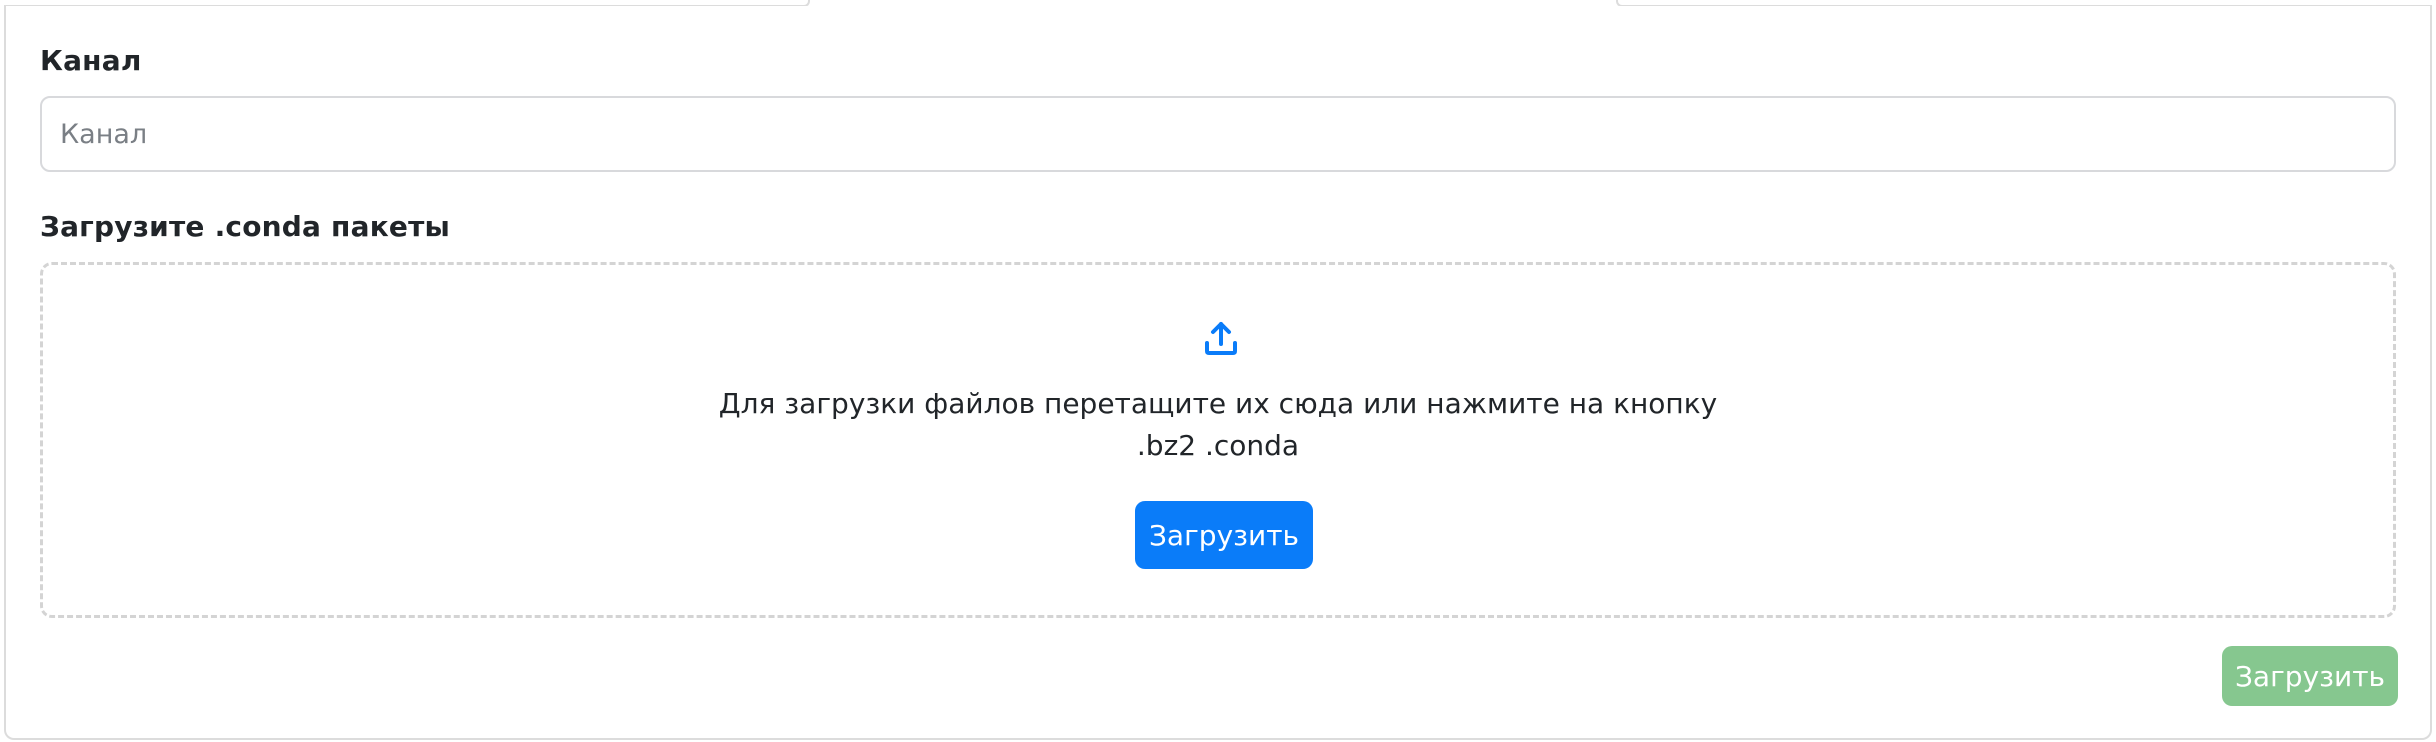 The height and width of the screenshot is (742, 2436). What do you see at coordinates (1224, 535) in the screenshot?
I see `dropzone-upload-button: Загрузить` at bounding box center [1224, 535].